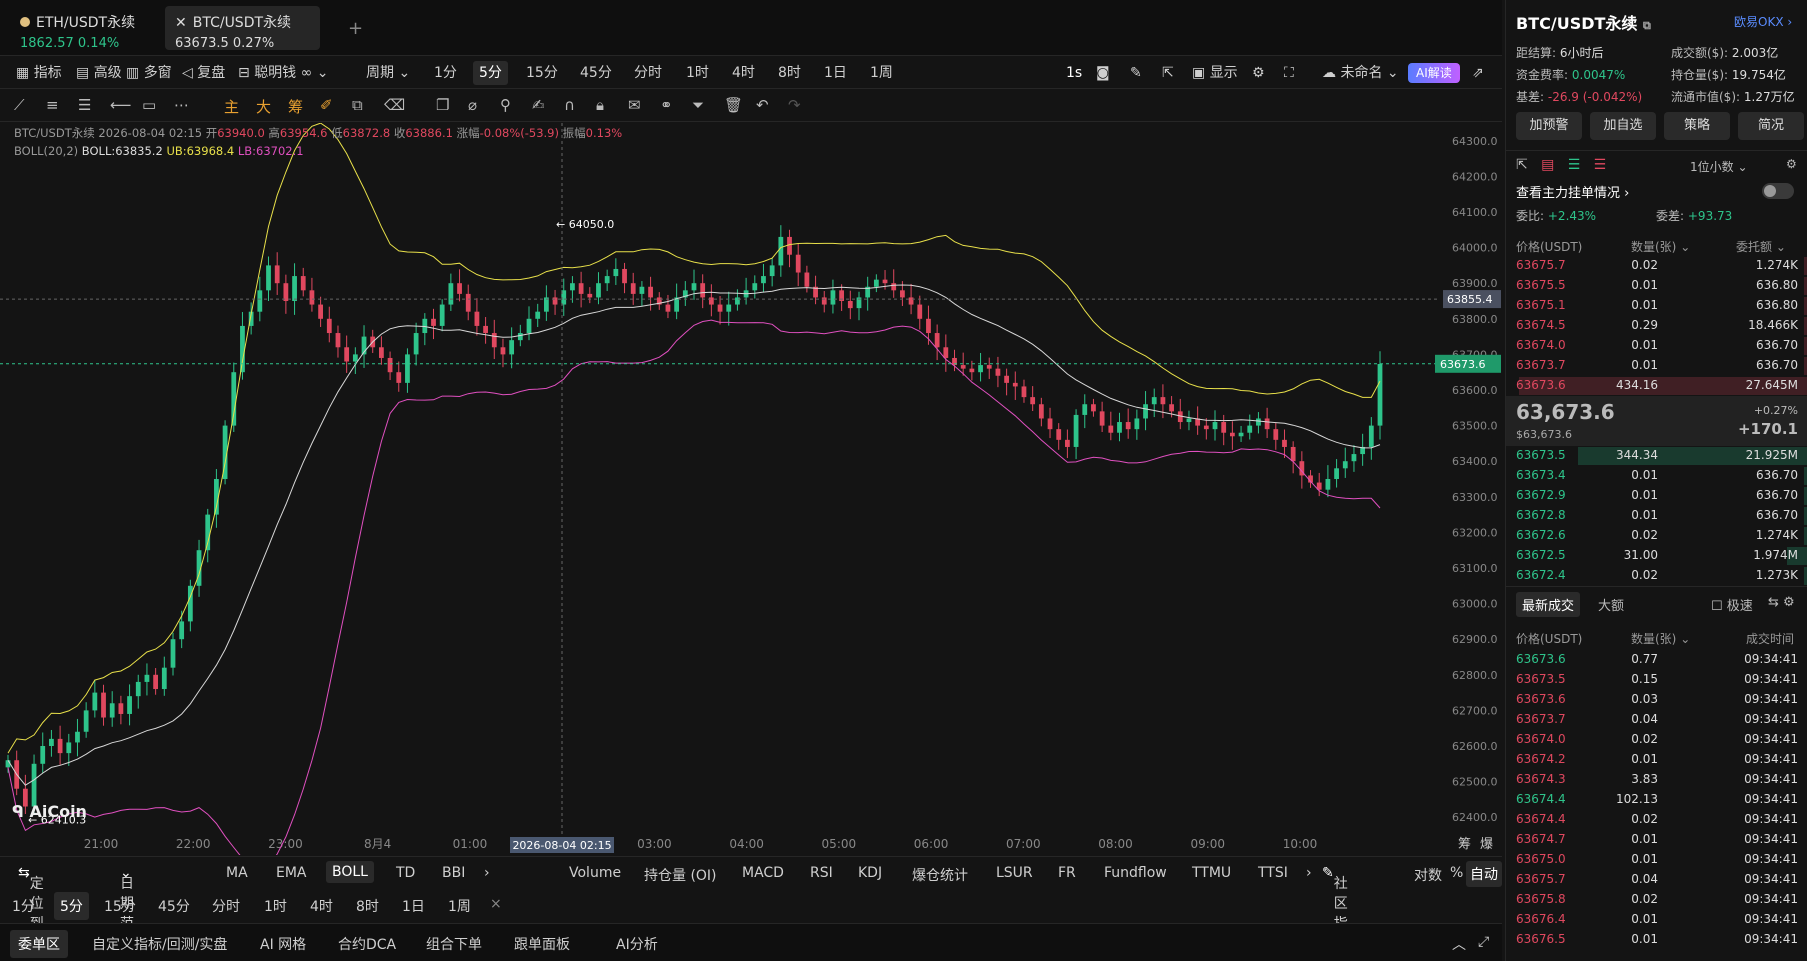 This screenshot has width=1807, height=961. I want to click on interval-1w: 1周, so click(881, 73).